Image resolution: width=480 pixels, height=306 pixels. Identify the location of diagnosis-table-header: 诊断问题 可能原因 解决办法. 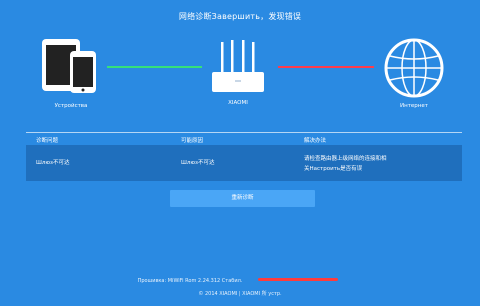
(244, 139).